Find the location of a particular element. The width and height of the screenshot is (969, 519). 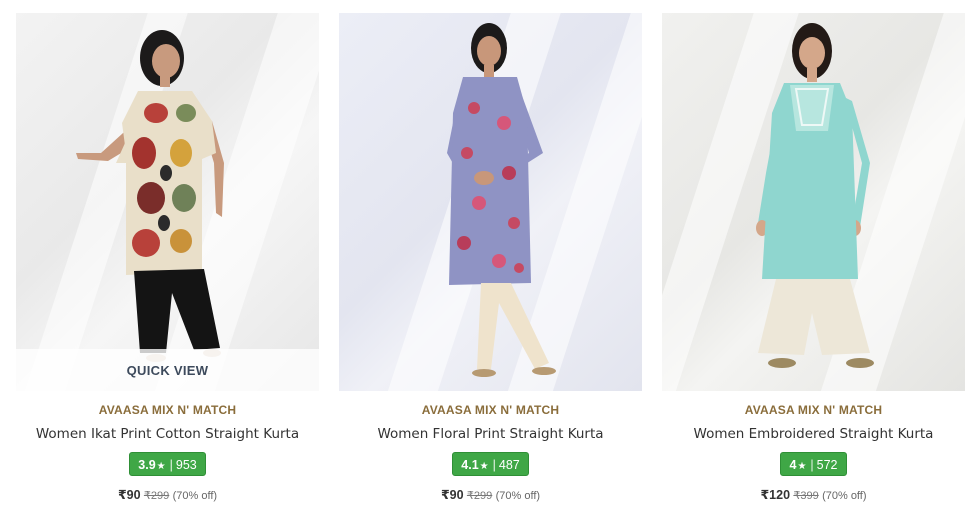

review-count: 953 is located at coordinates (186, 465).